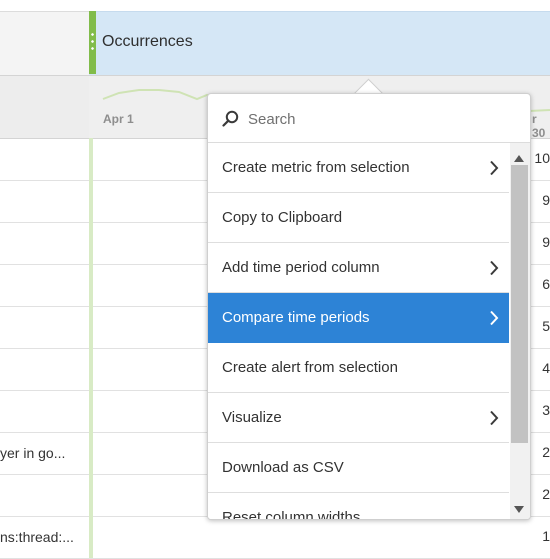 Image resolution: width=550 pixels, height=559 pixels. Describe the element at coordinates (378, 119) in the screenshot. I see `menu-search-input` at that location.